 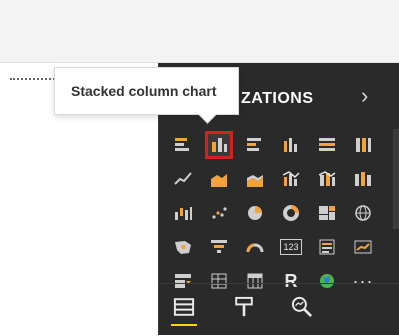 I want to click on funnel-icon, so click(x=219, y=247).